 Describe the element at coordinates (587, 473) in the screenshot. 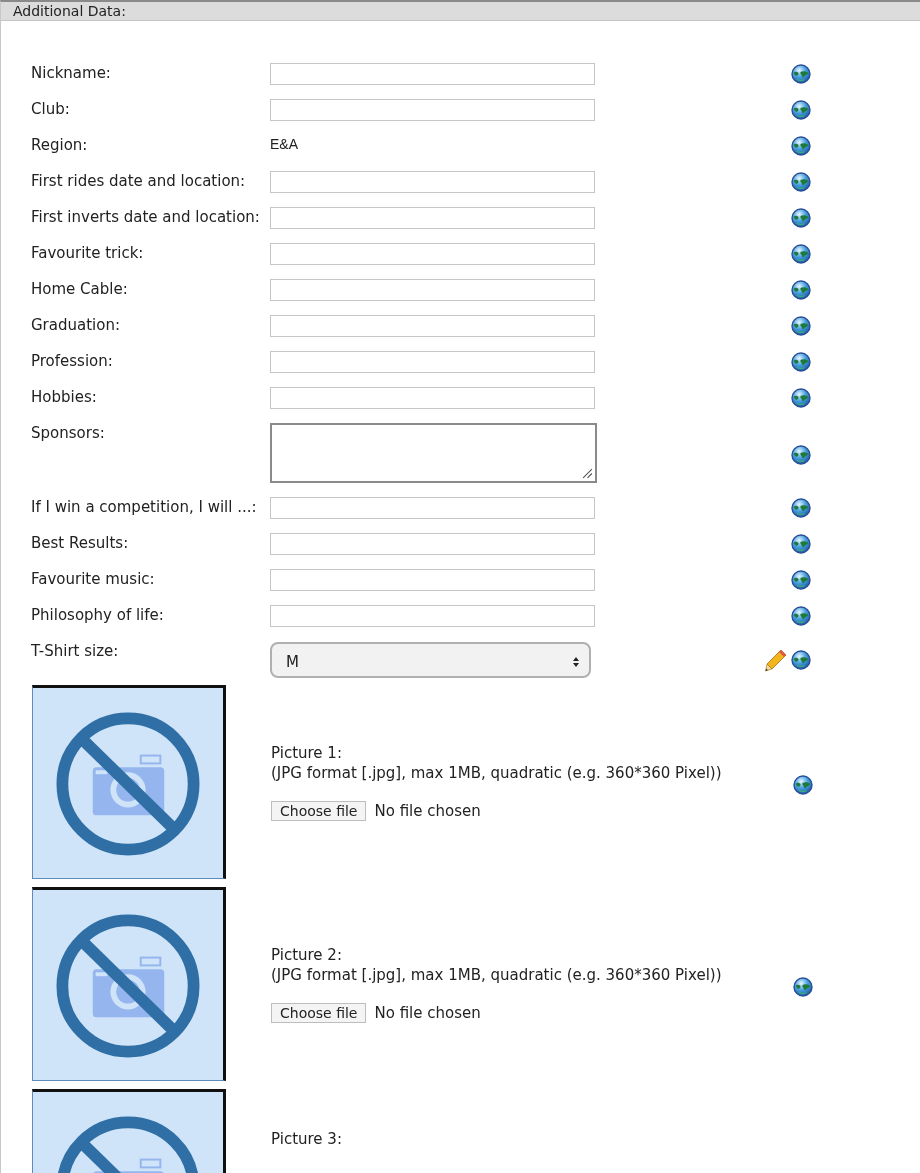

I see `resize-grip-icon` at that location.